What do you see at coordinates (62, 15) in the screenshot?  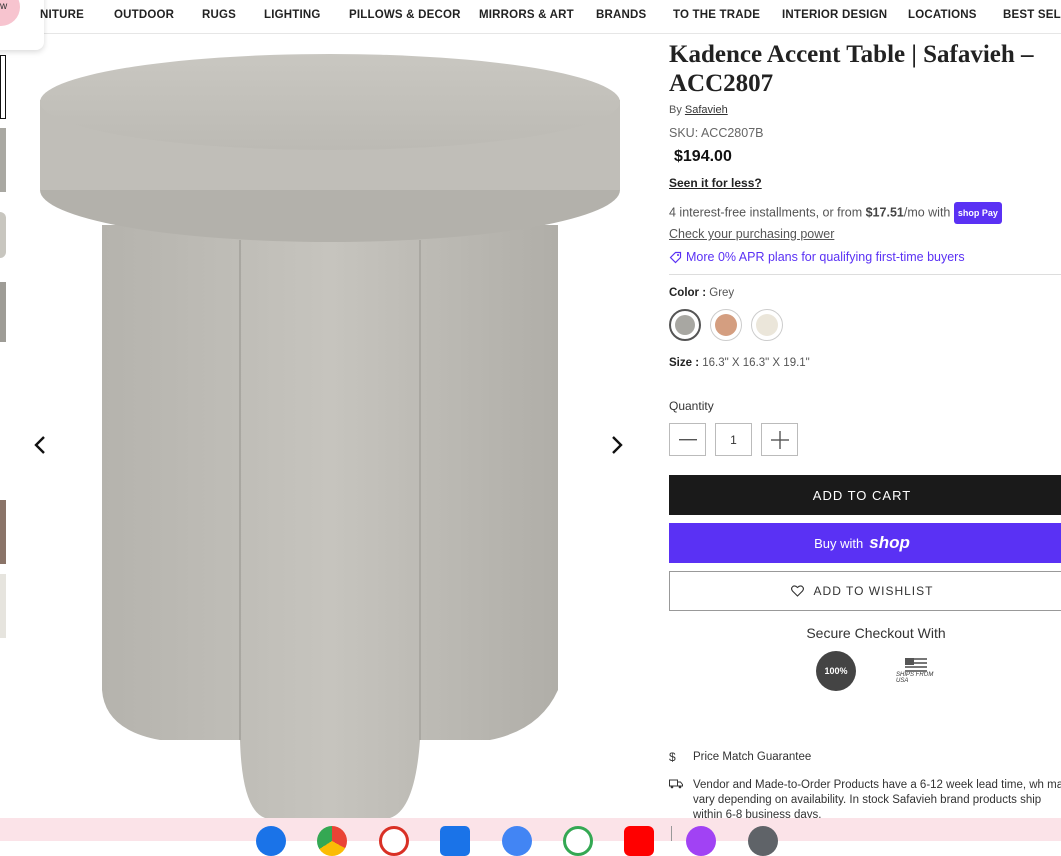 I see `nav-item-furniture: NITURE` at bounding box center [62, 15].